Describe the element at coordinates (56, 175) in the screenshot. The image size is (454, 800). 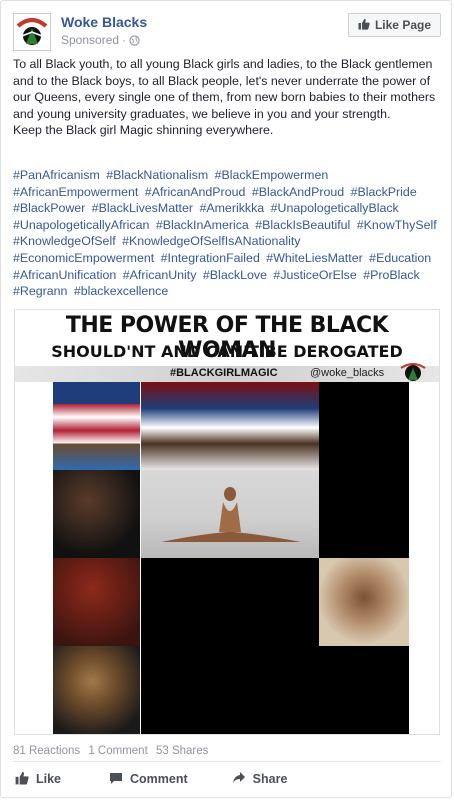
I see `hashtag-link: #PanAfricanism` at that location.